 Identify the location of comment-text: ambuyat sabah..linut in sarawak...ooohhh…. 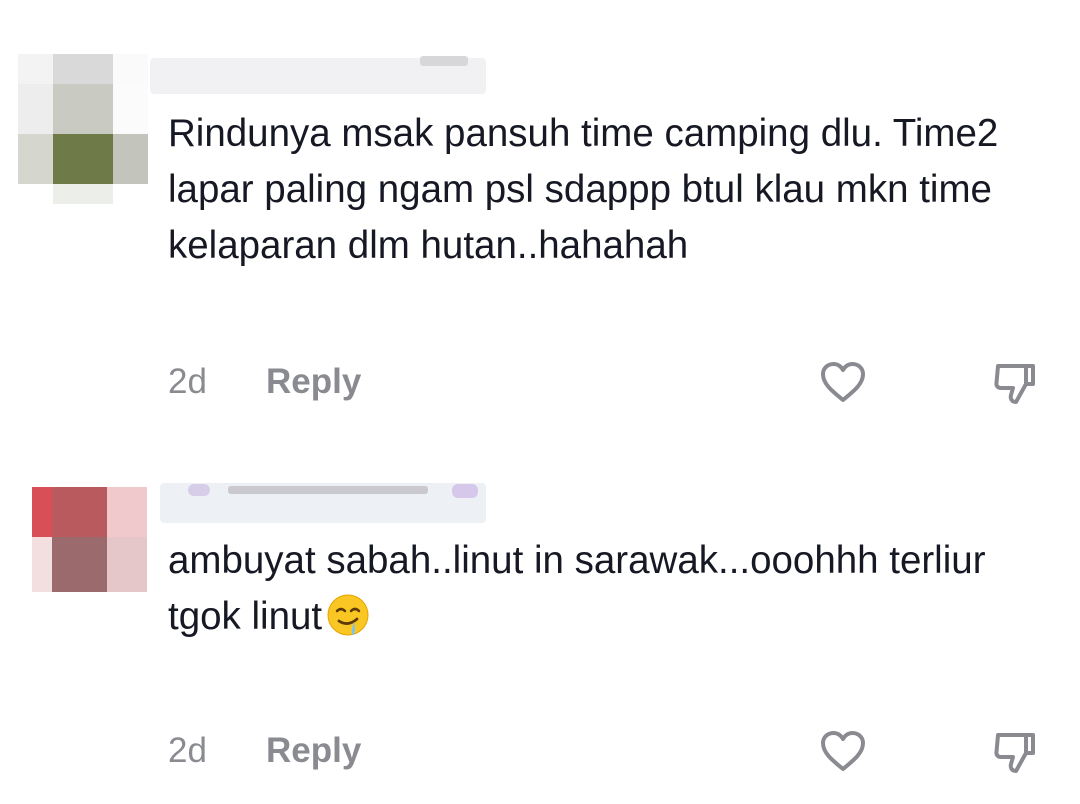
(608, 589).